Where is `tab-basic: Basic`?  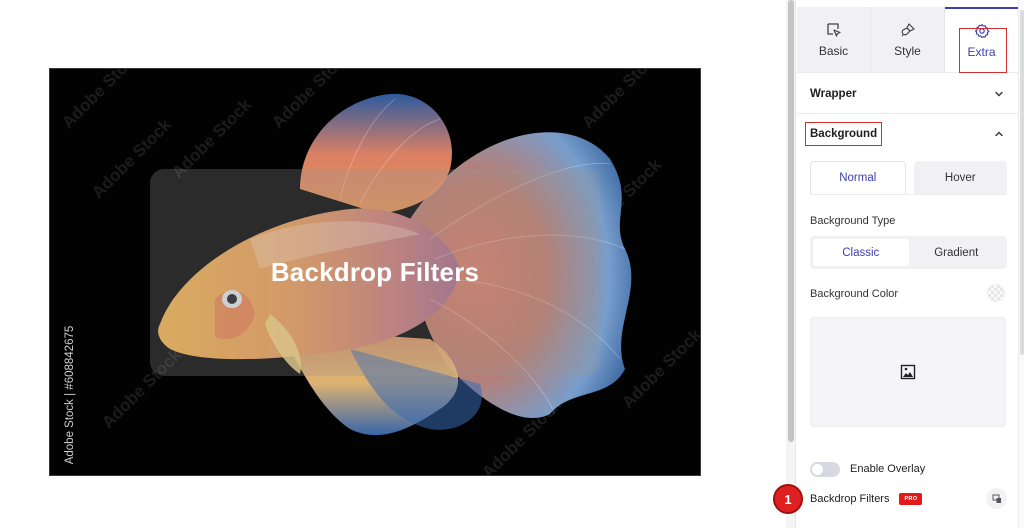
tab-basic: Basic is located at coordinates (834, 39).